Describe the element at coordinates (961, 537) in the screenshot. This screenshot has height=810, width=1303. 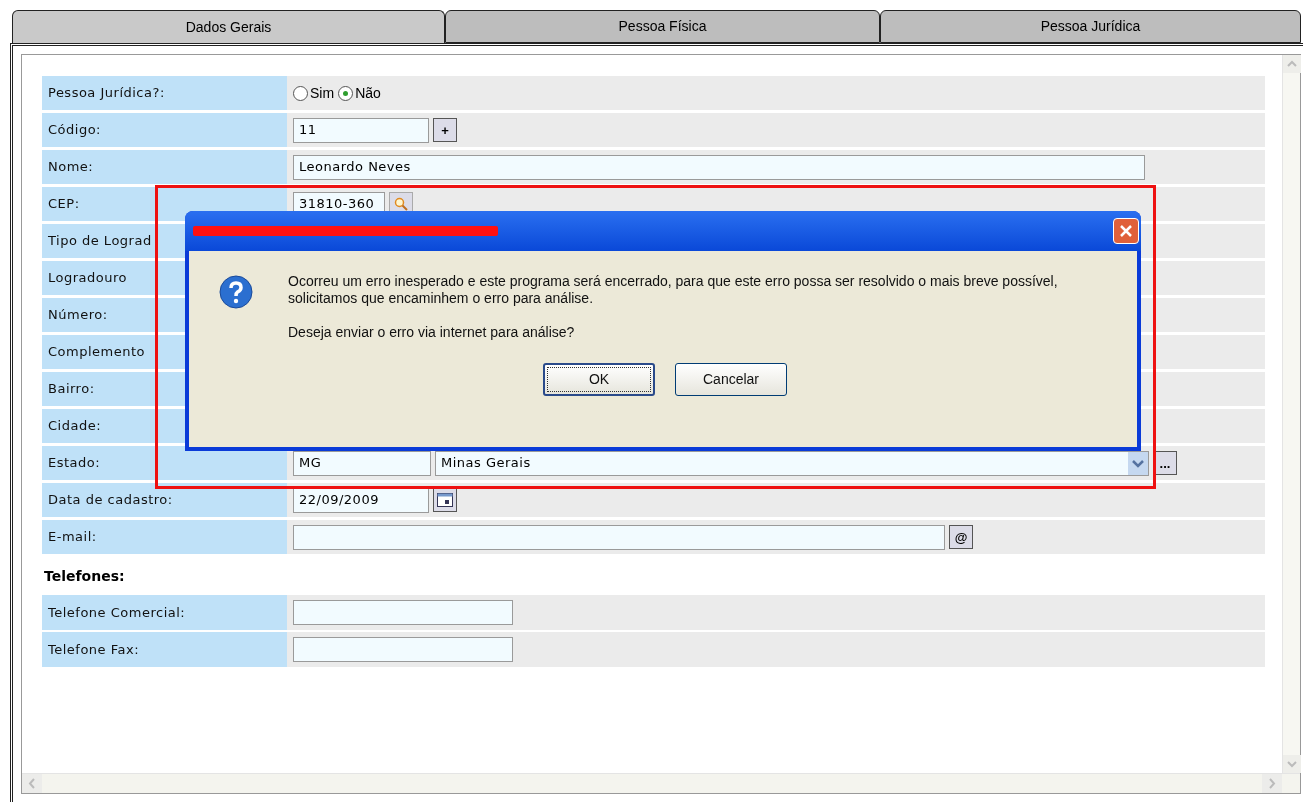
I see `email-button: @` at that location.